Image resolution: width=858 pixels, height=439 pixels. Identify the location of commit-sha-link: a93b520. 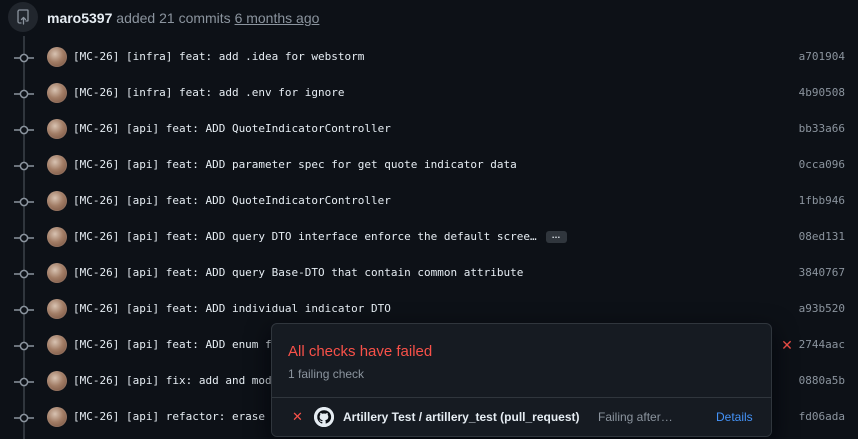
(822, 309).